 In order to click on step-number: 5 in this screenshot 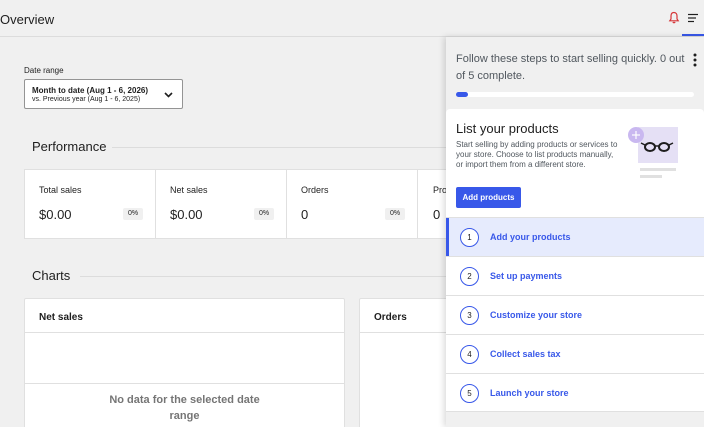, I will do `click(469, 393)`.